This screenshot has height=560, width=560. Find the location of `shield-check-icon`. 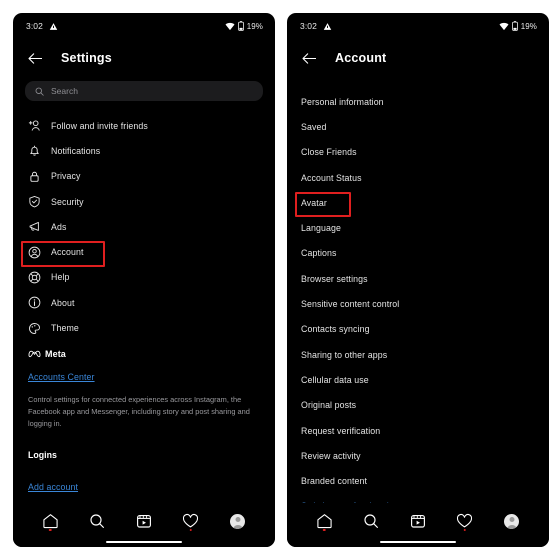

shield-check-icon is located at coordinates (34, 202).